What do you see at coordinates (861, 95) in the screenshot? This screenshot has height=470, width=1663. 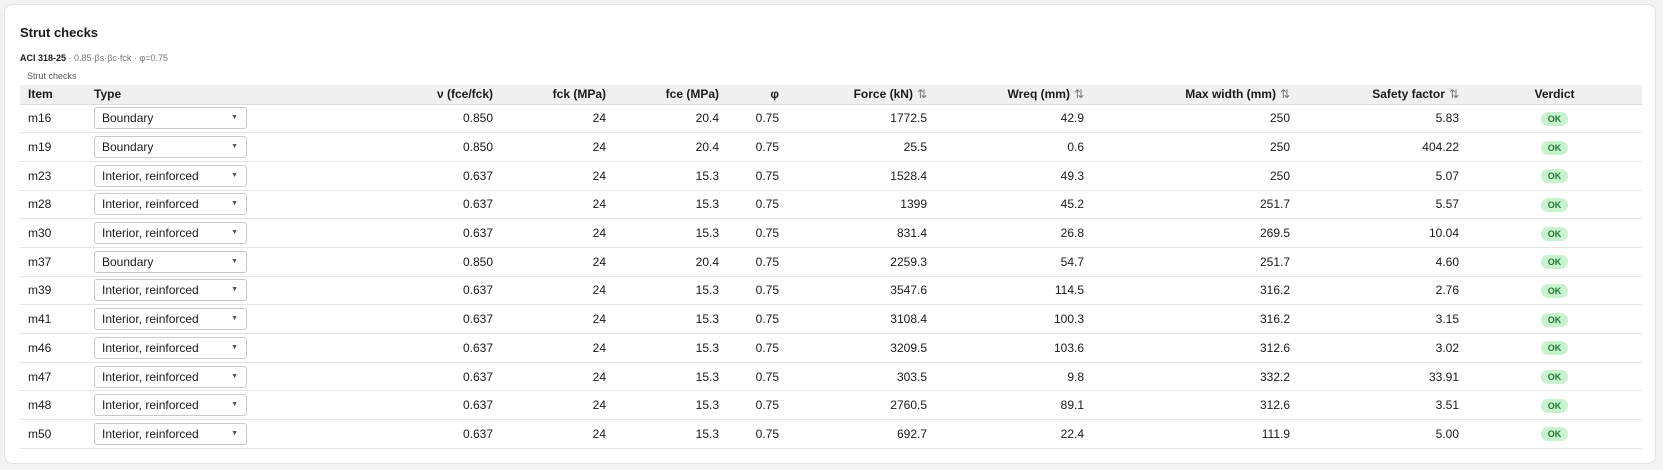 I see `col-force-sortable: Force (kN) ⇅` at bounding box center [861, 95].